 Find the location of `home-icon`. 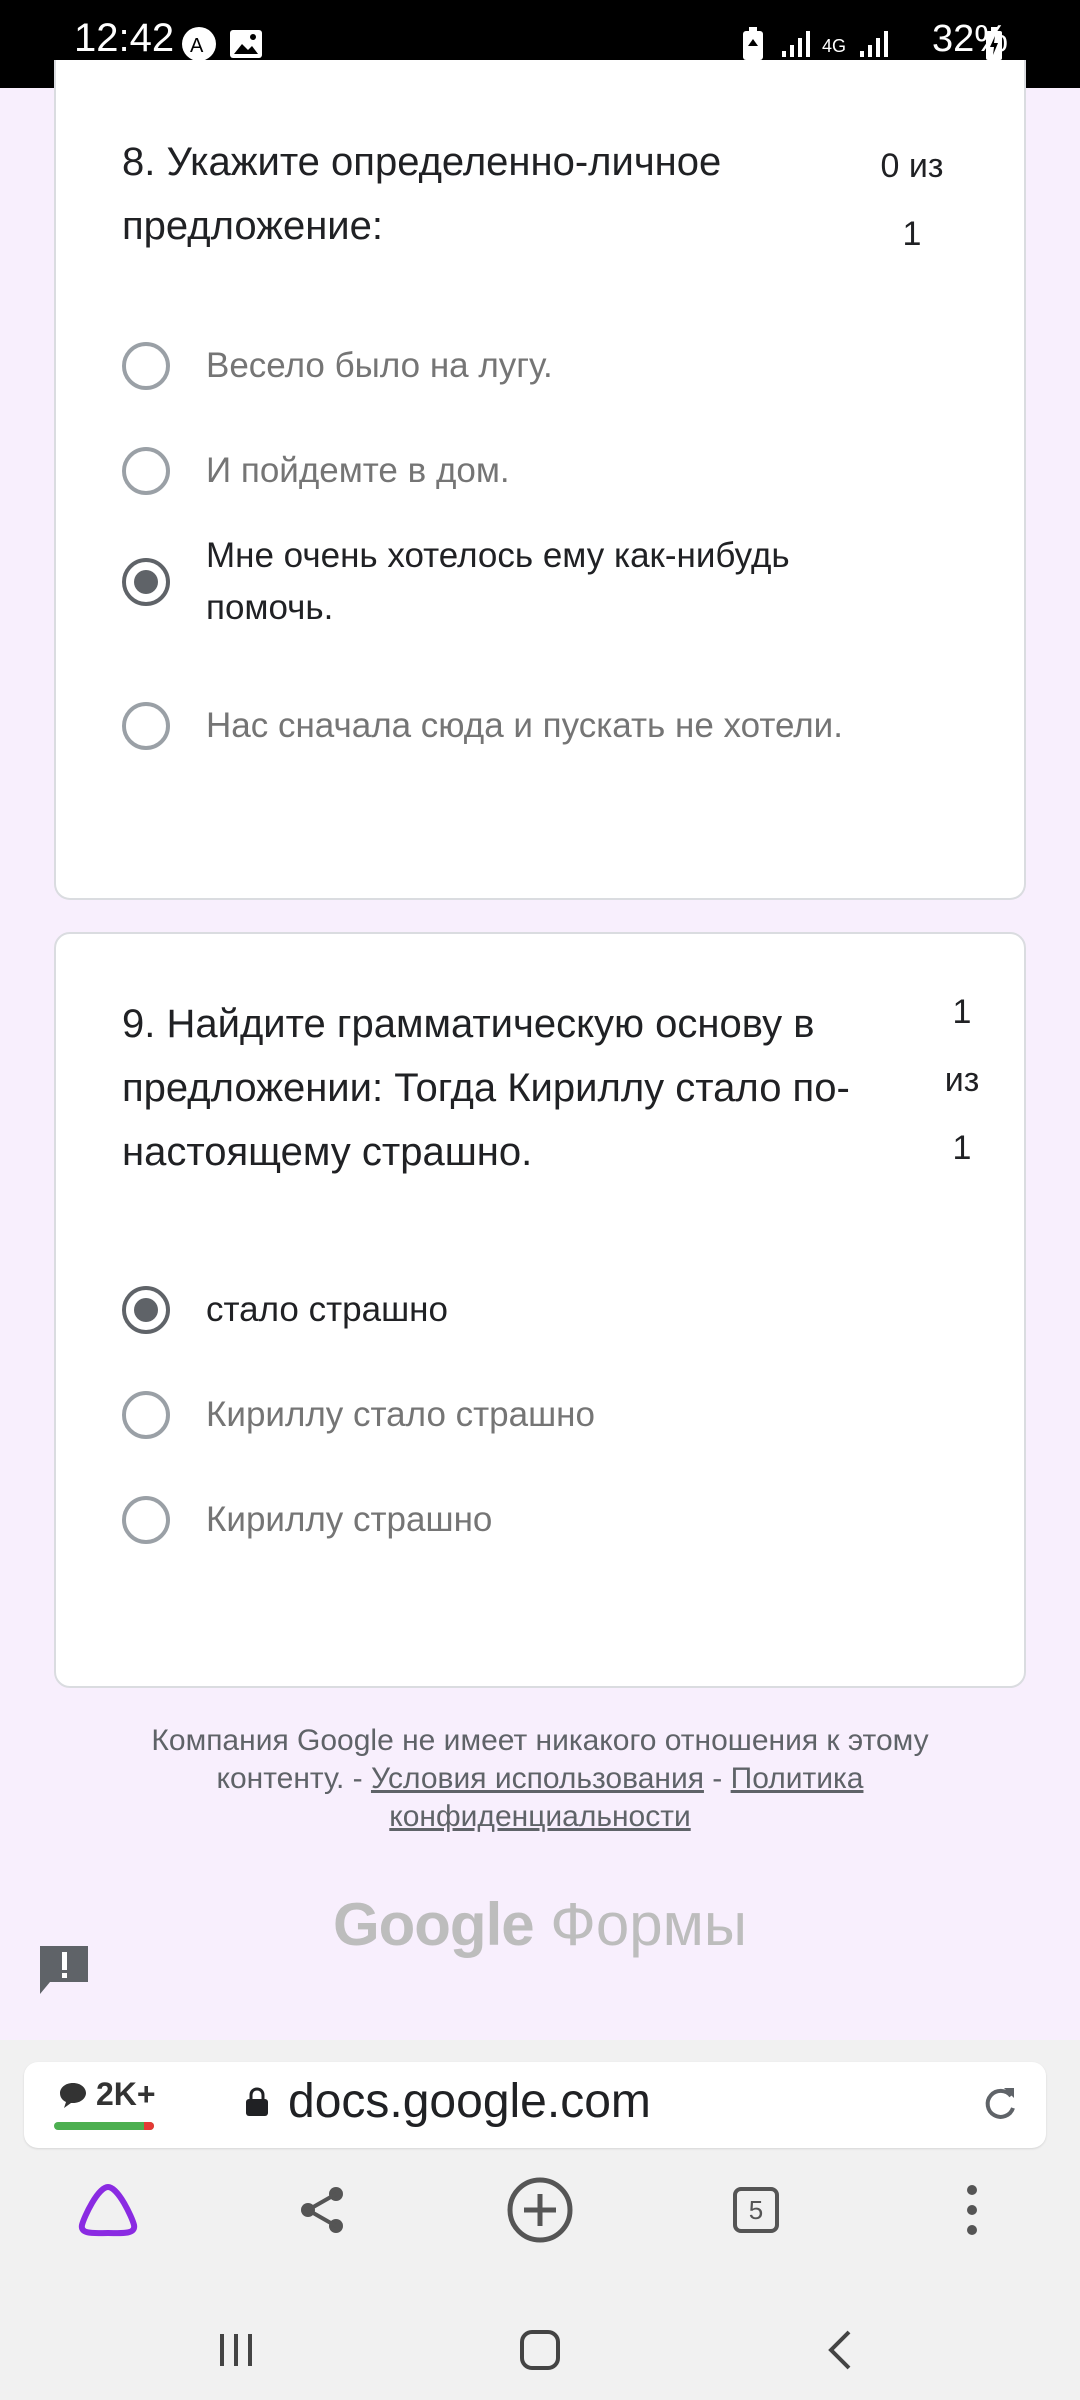

home-icon is located at coordinates (540, 2350).